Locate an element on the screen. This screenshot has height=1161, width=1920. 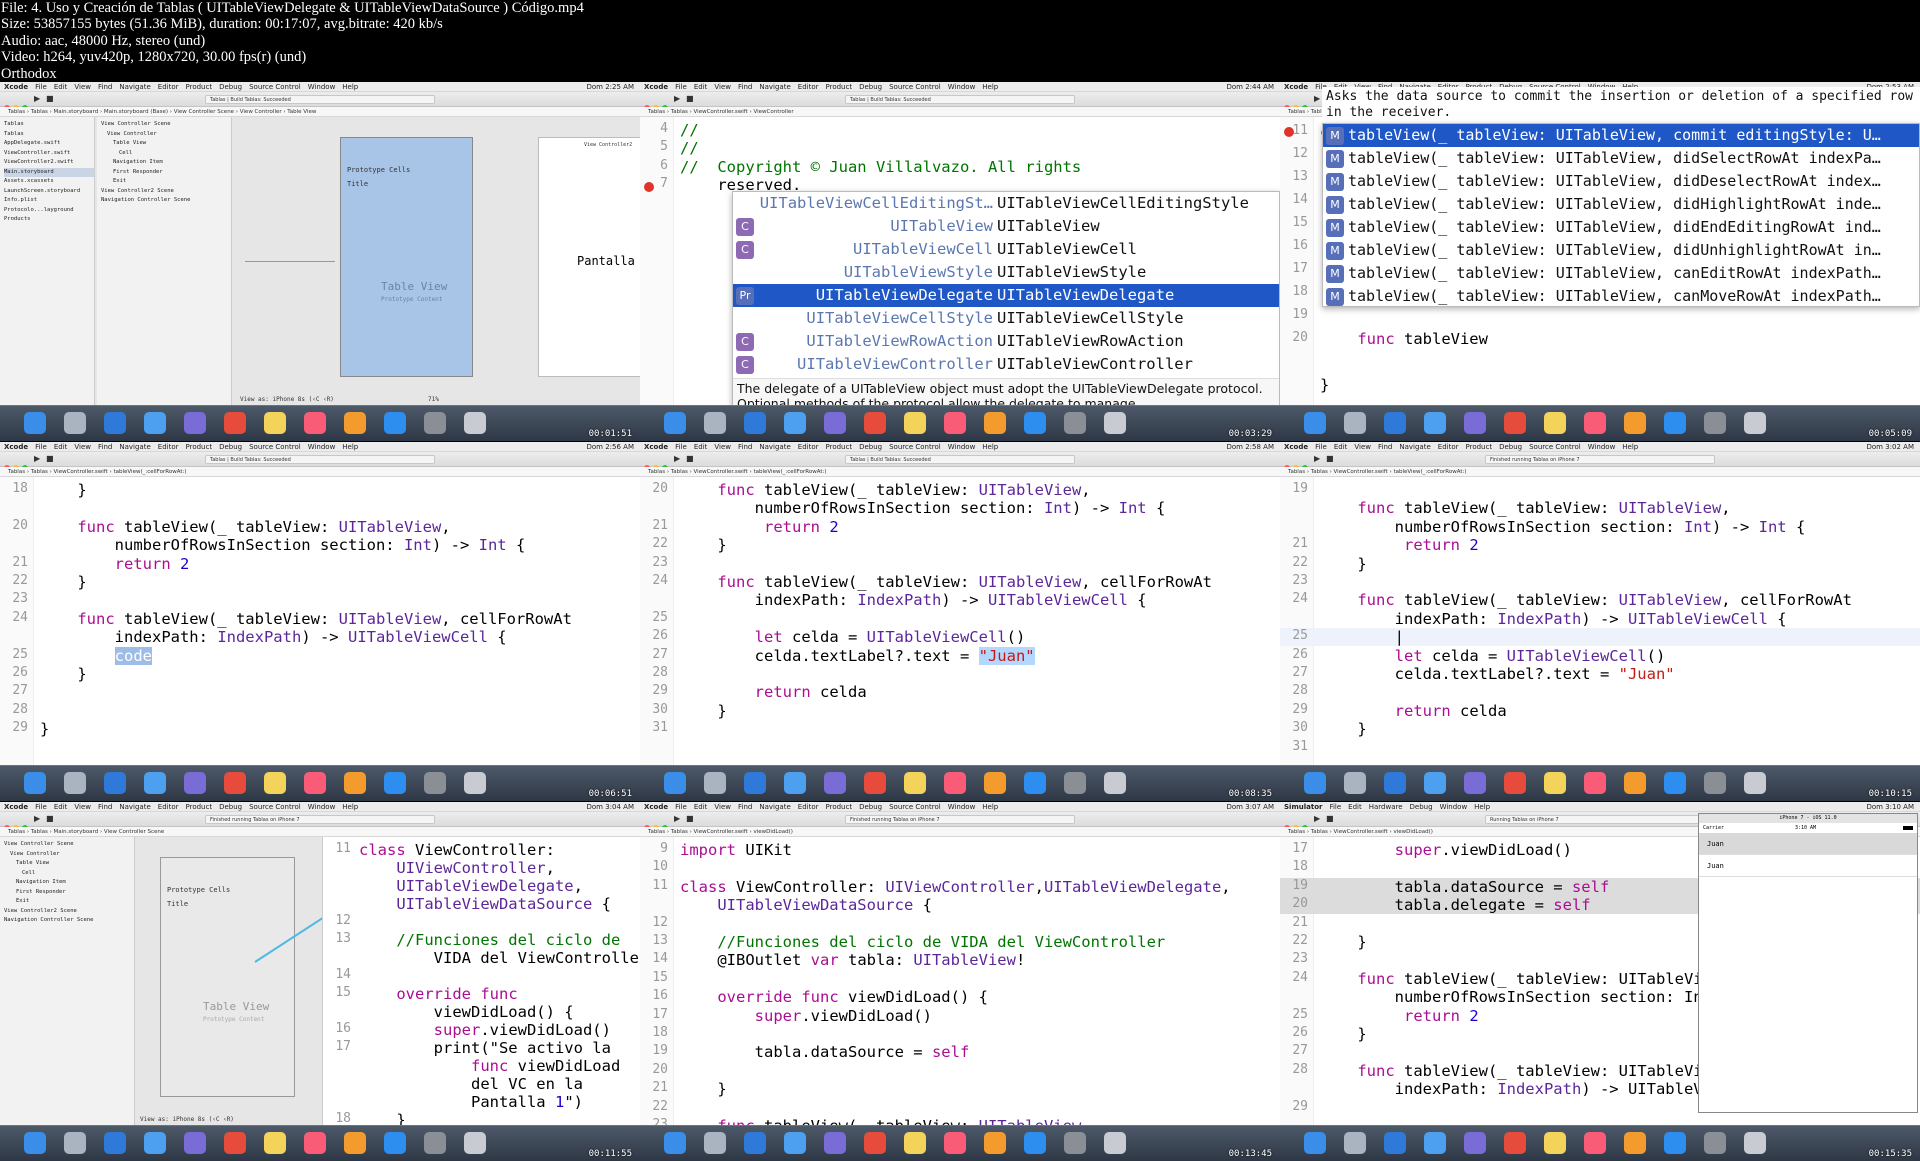
navigator-item: Products is located at coordinates (49, 220).